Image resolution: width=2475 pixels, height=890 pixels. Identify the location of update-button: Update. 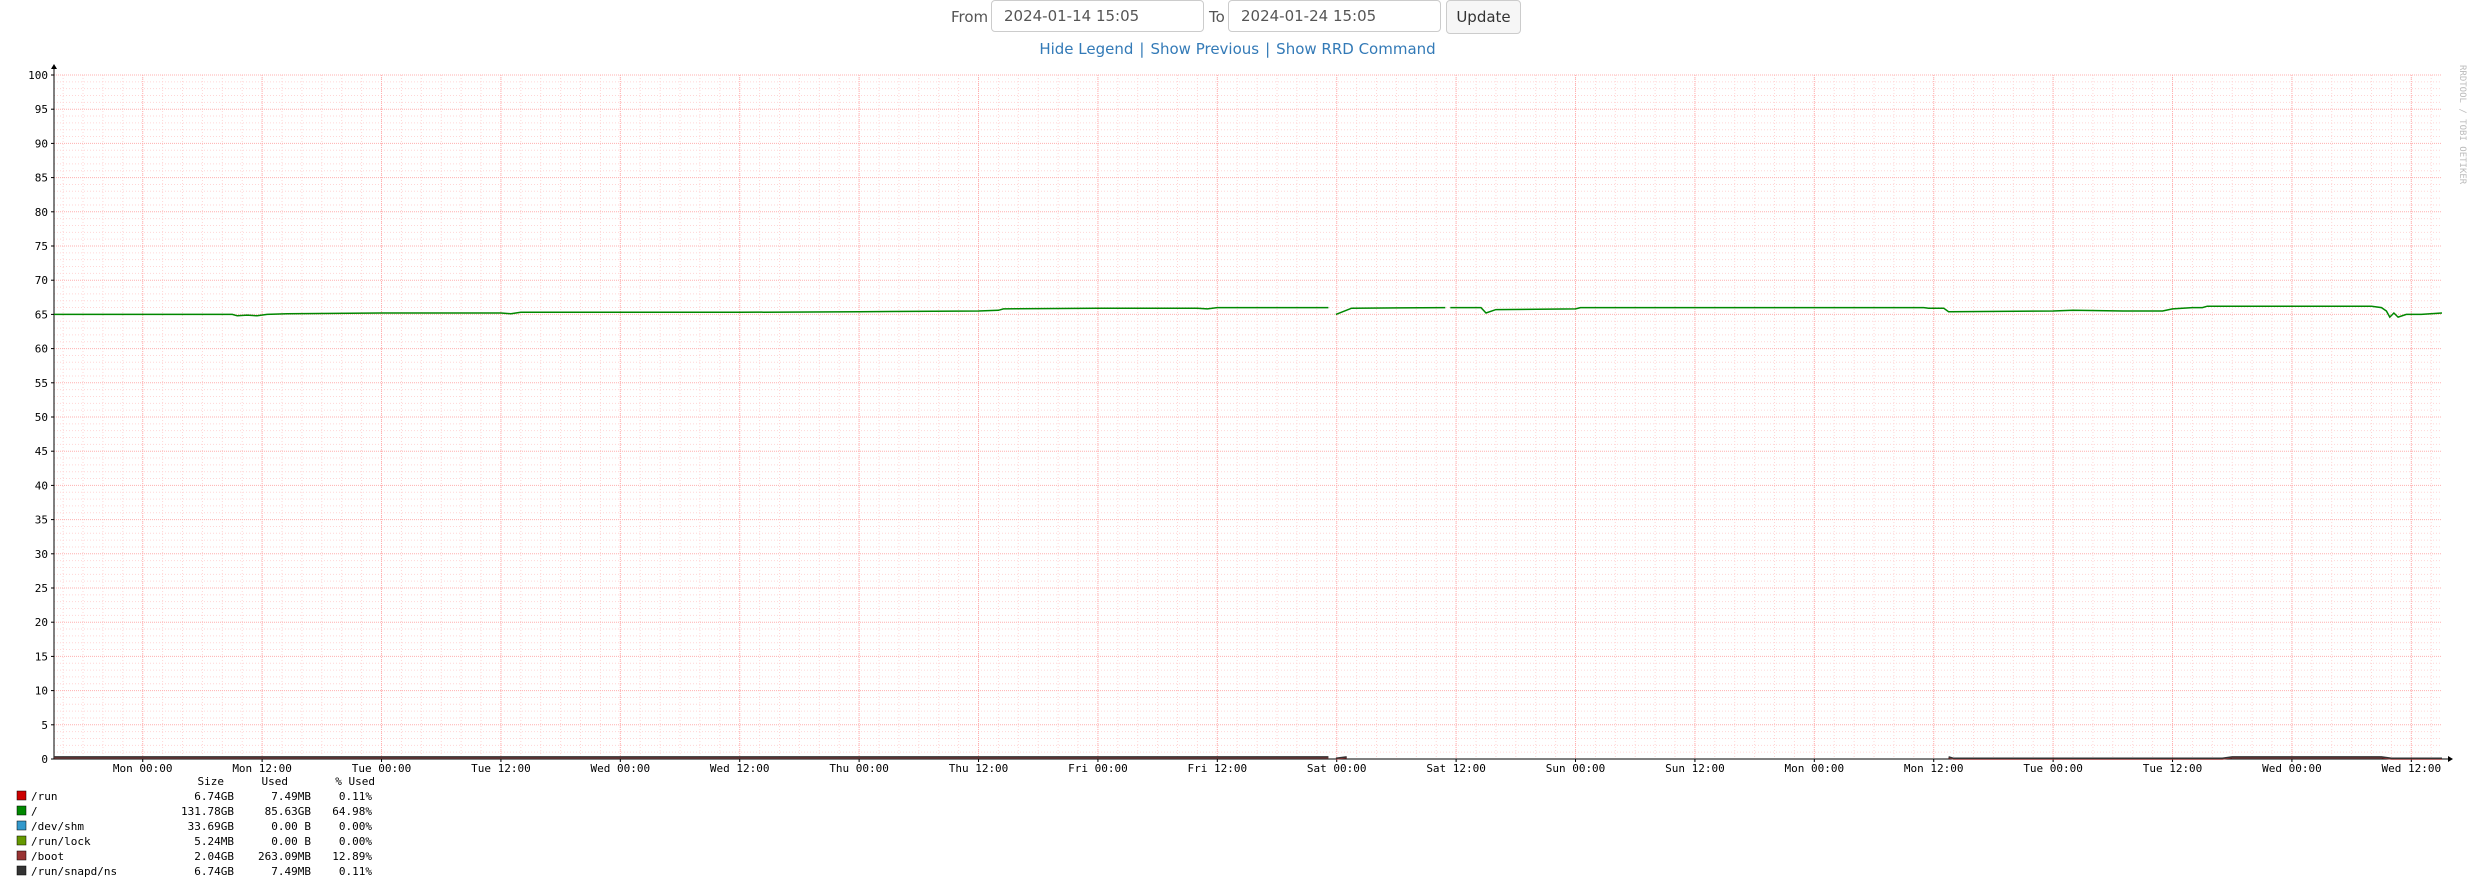
(1483, 17).